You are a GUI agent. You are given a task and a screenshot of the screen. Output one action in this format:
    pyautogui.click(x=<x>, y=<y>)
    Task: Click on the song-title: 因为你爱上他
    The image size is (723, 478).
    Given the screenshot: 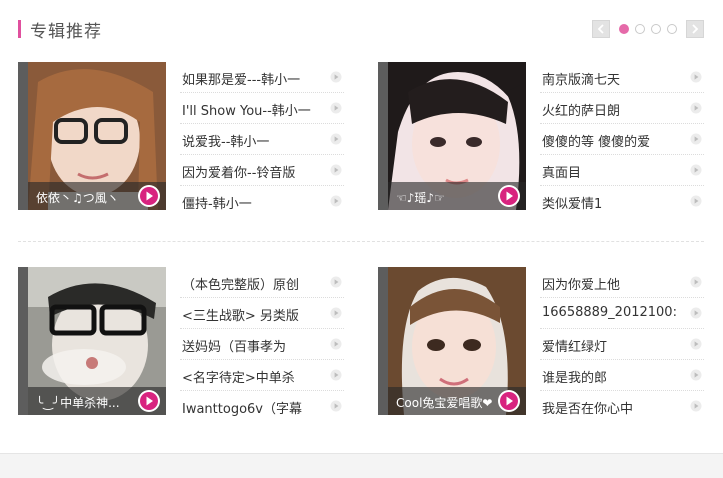 What is the action you would take?
    pyautogui.click(x=612, y=283)
    